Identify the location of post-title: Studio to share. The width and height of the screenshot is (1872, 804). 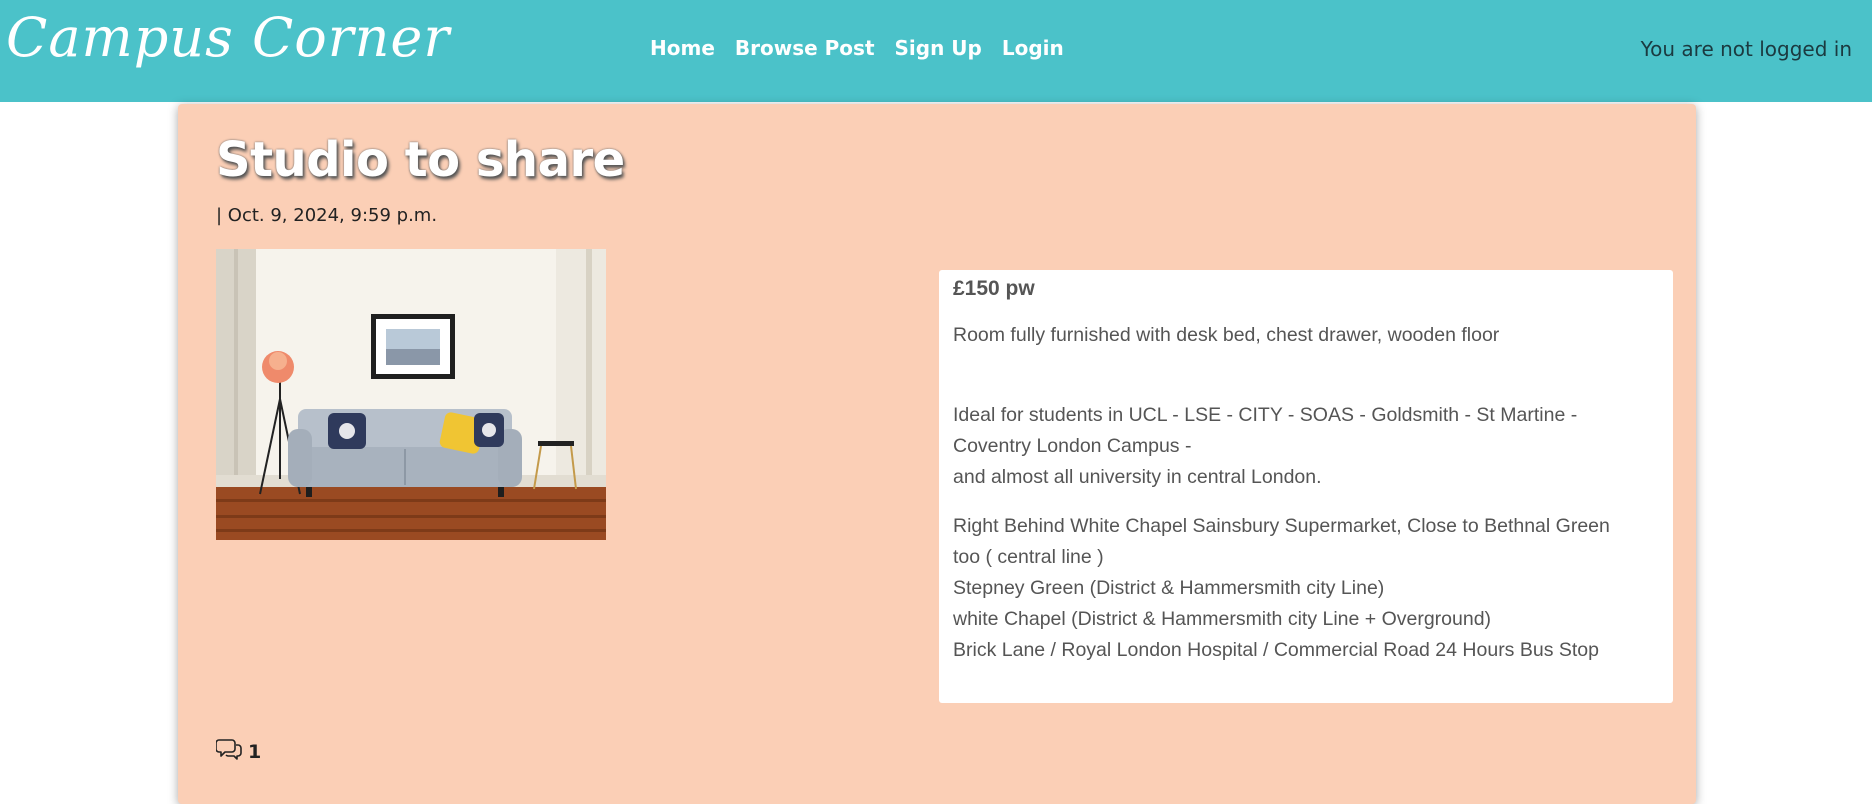
(420, 160).